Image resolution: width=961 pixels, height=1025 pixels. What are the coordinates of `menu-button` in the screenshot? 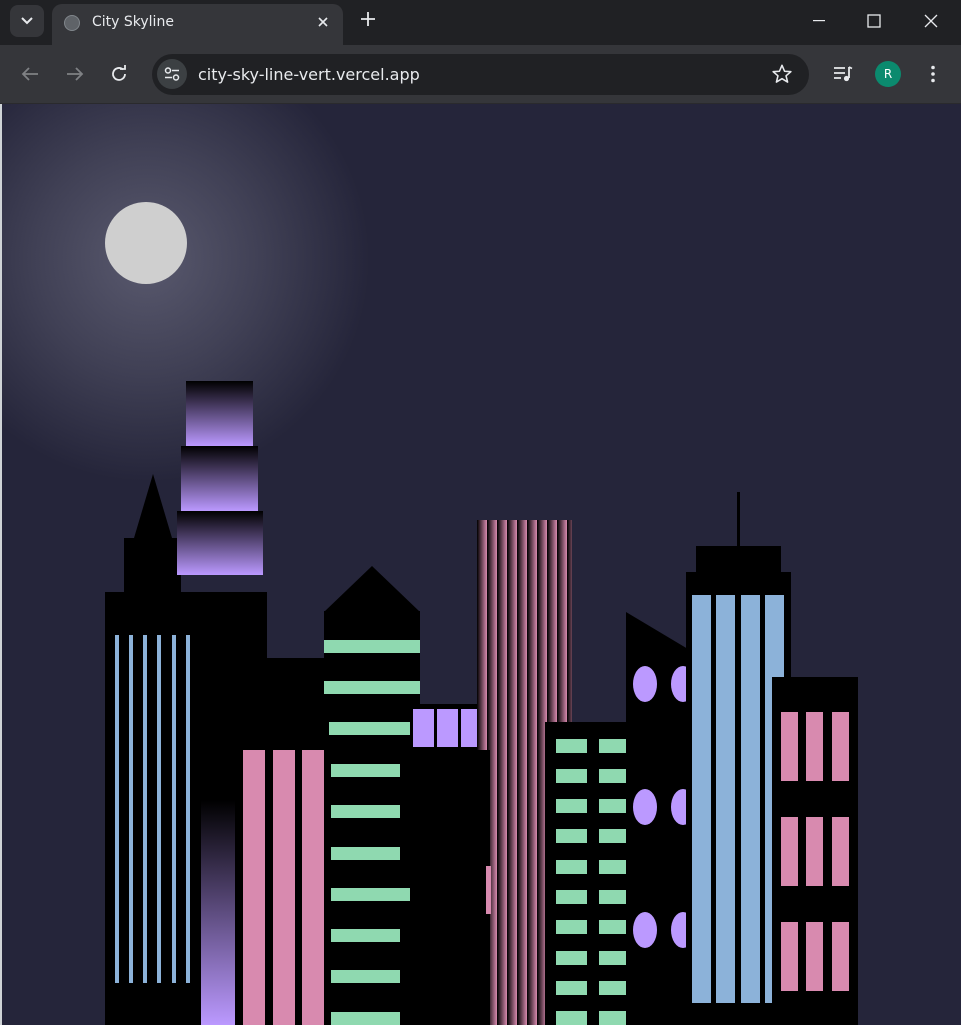 It's located at (933, 74).